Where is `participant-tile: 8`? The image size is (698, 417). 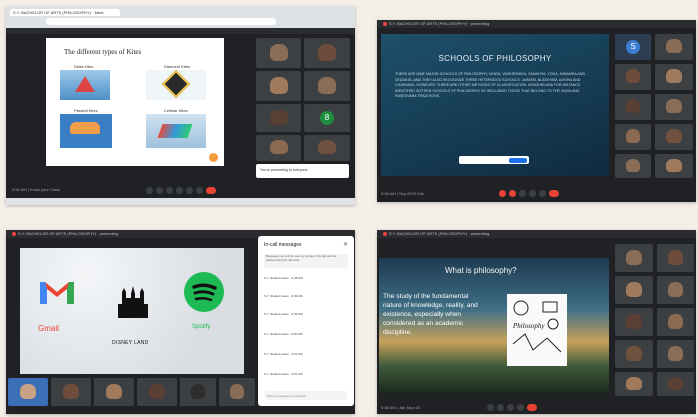 participant-tile: 8 is located at coordinates (327, 118).